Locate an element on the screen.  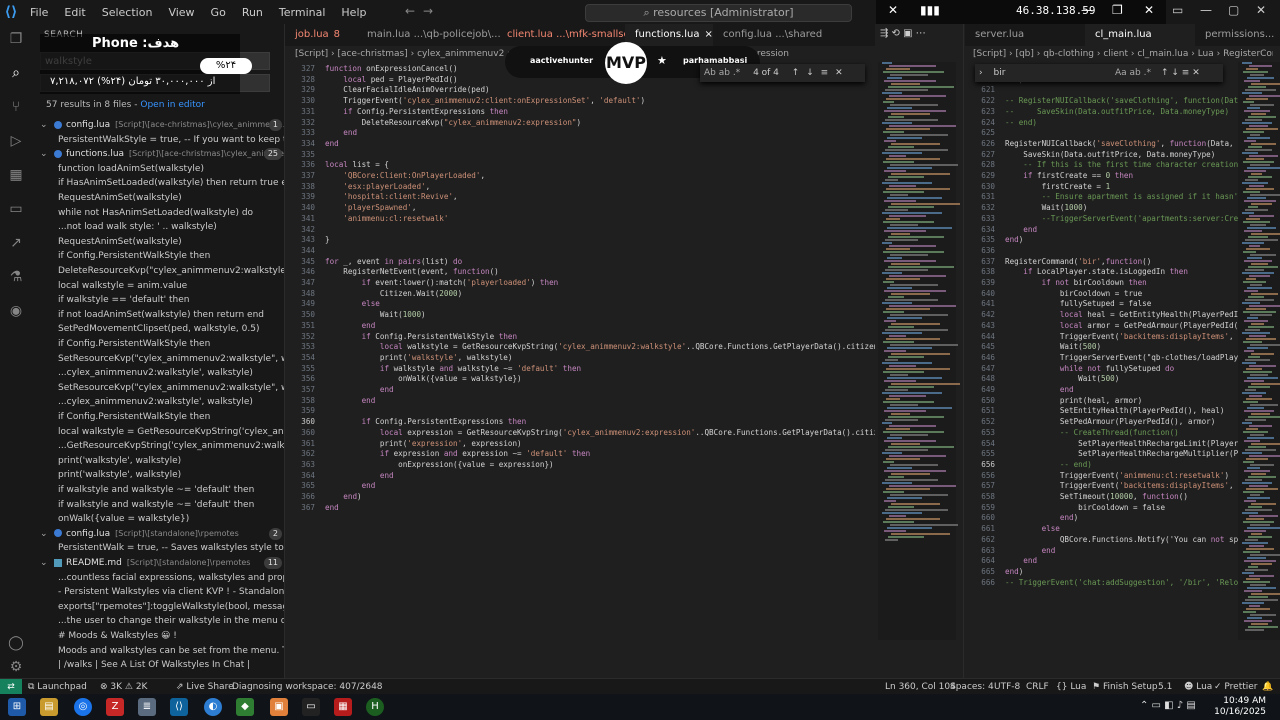
code-line: 342 is located at coordinates (305, 230).